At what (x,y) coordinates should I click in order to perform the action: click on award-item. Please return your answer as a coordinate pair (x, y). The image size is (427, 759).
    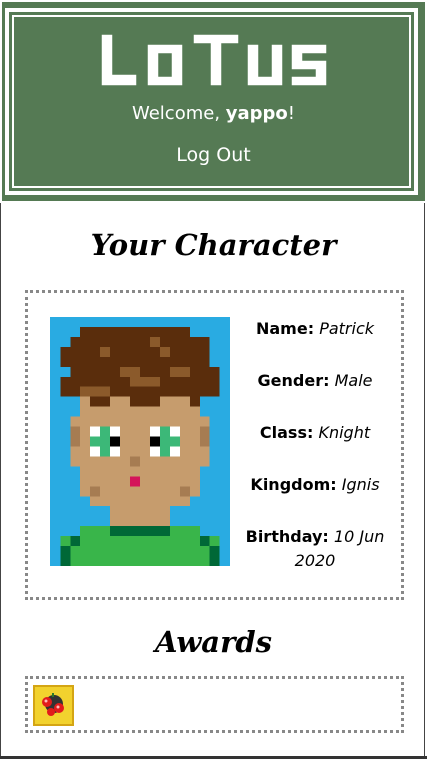
    Looking at the image, I should click on (53, 705).